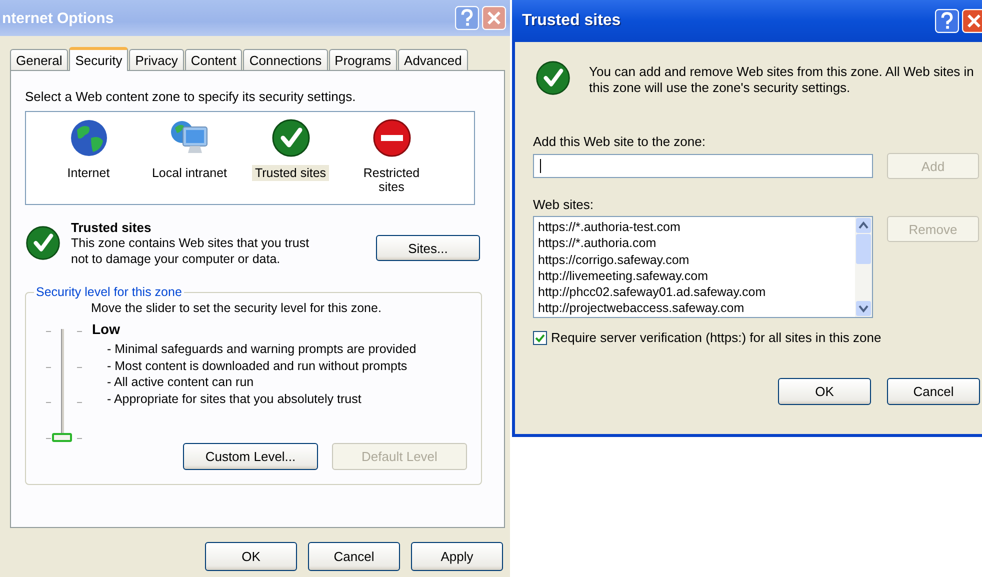 Image resolution: width=982 pixels, height=577 pixels. Describe the element at coordinates (571, 21) in the screenshot. I see `window-title: Trusted sites` at that location.